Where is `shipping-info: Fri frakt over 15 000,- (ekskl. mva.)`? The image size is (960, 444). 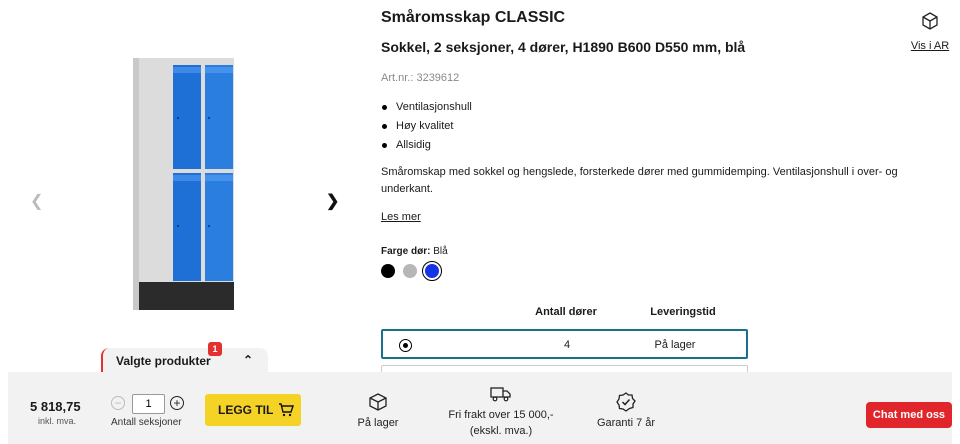
shipping-info: Fri frakt over 15 000,- (ekskl. mva.) is located at coordinates (501, 412).